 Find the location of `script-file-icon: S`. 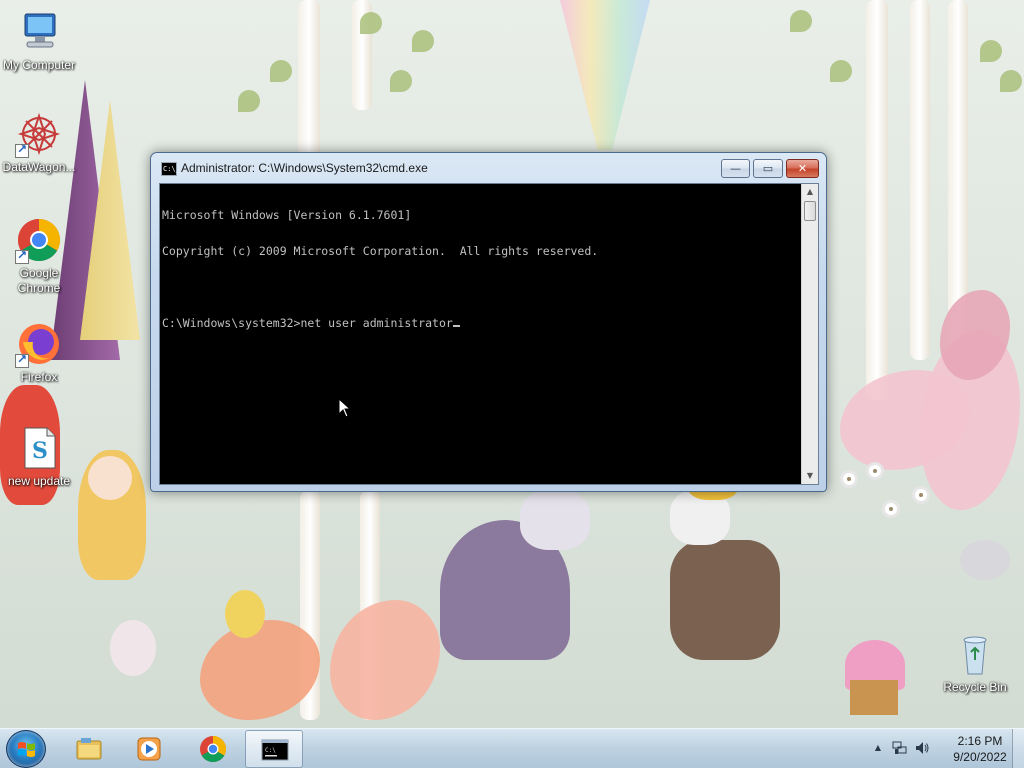

script-file-icon: S is located at coordinates (39, 448).